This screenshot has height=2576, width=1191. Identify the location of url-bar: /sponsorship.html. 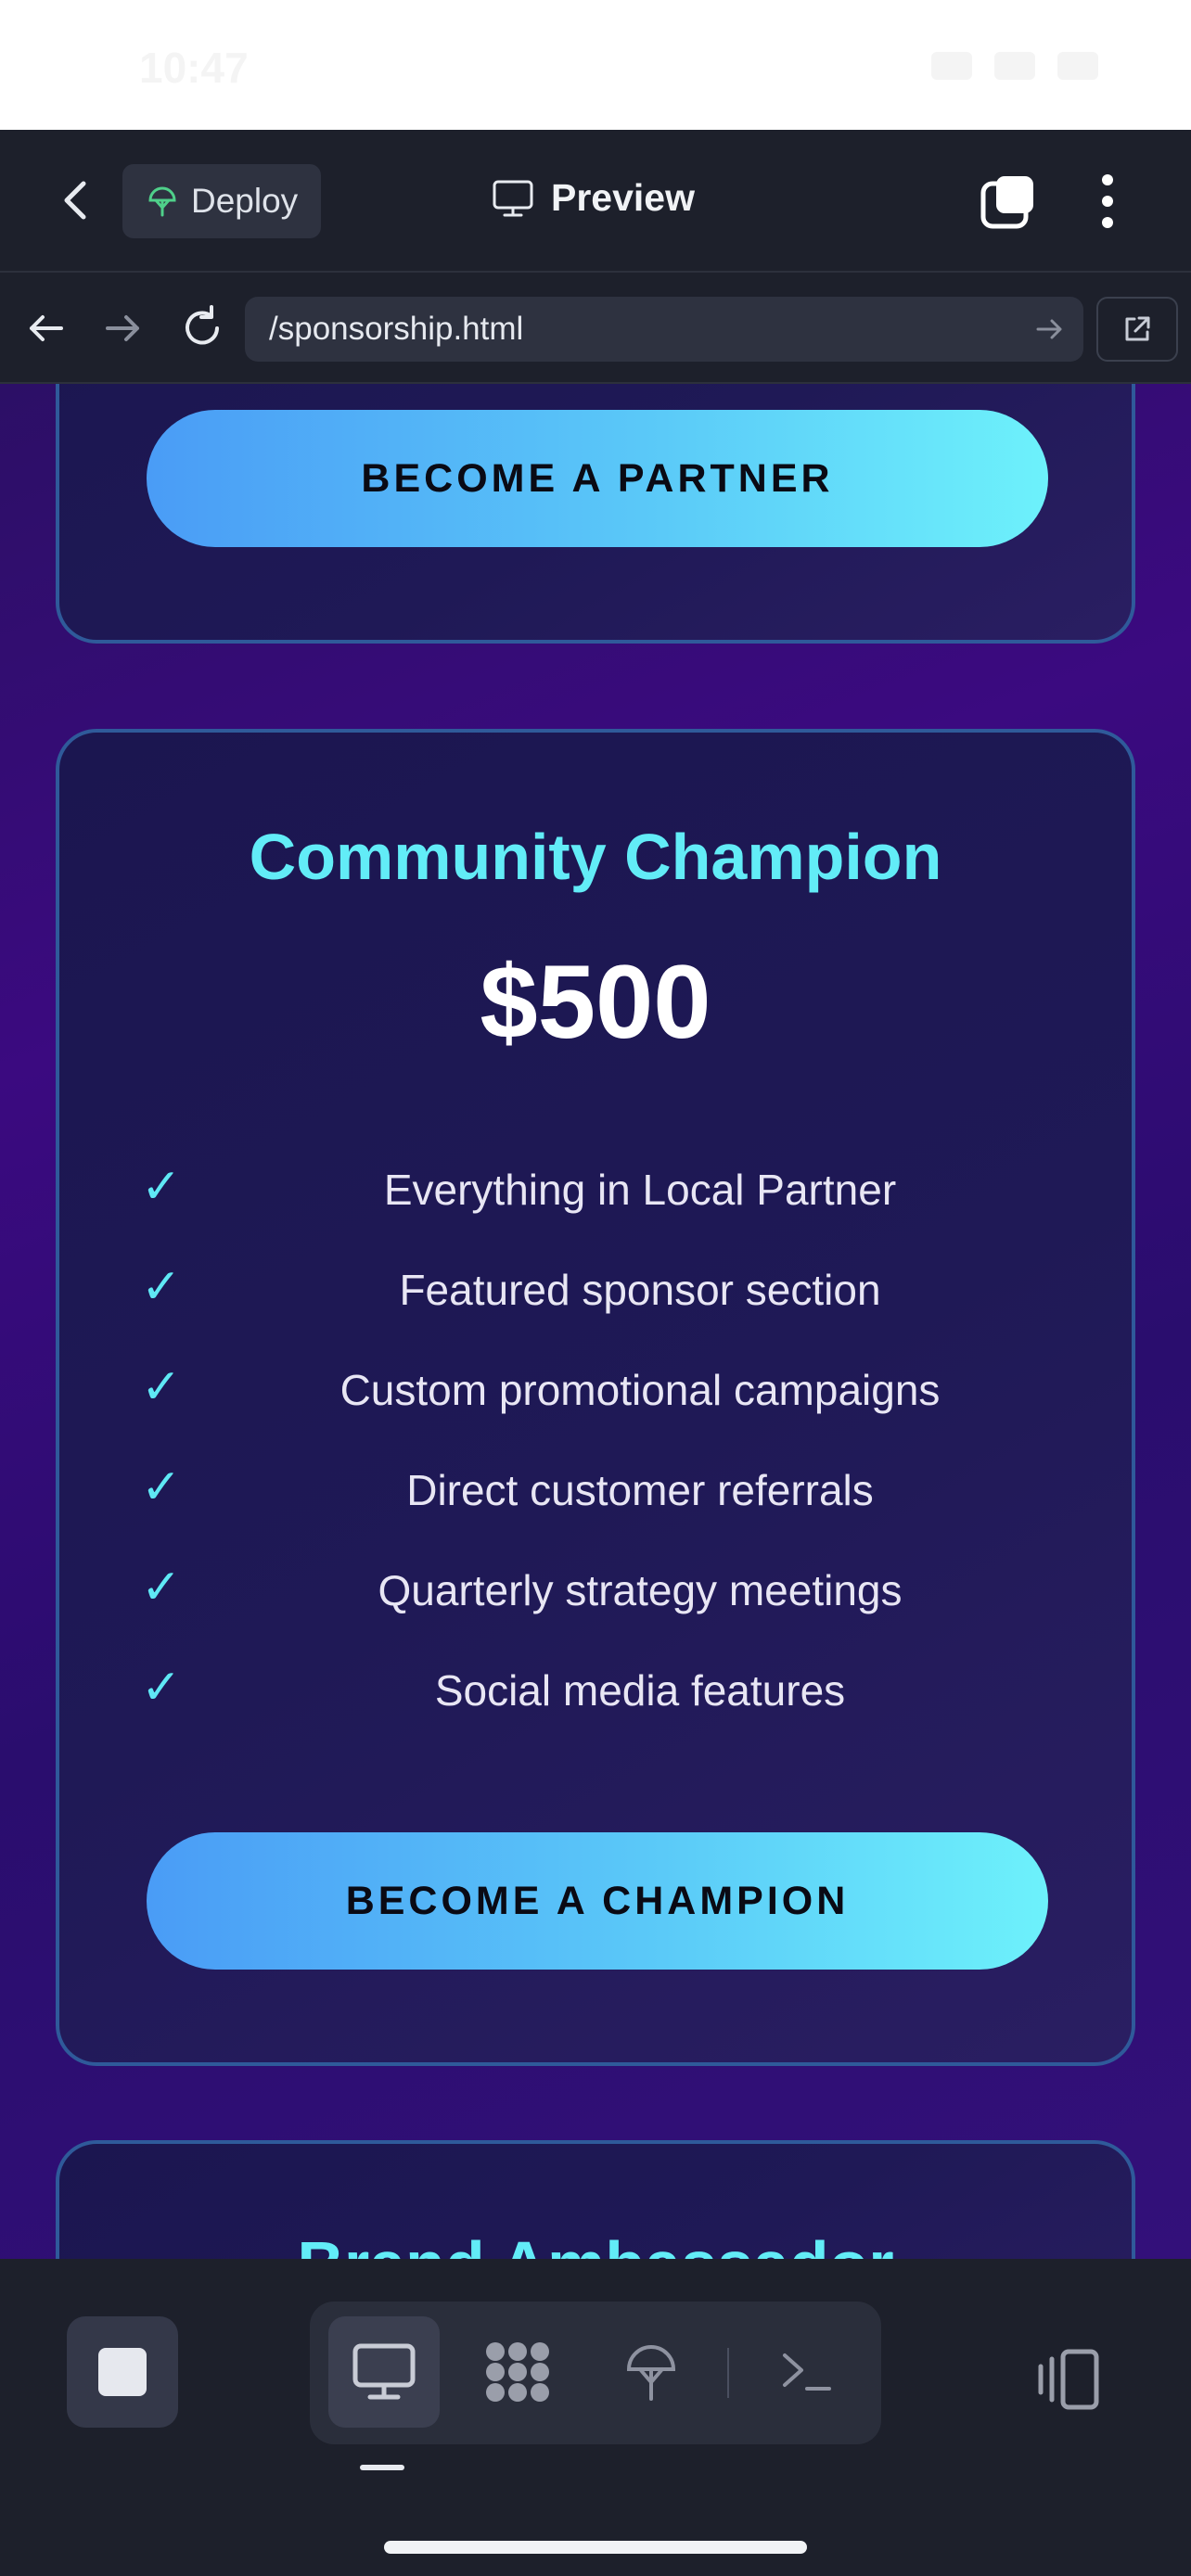
(595, 328).